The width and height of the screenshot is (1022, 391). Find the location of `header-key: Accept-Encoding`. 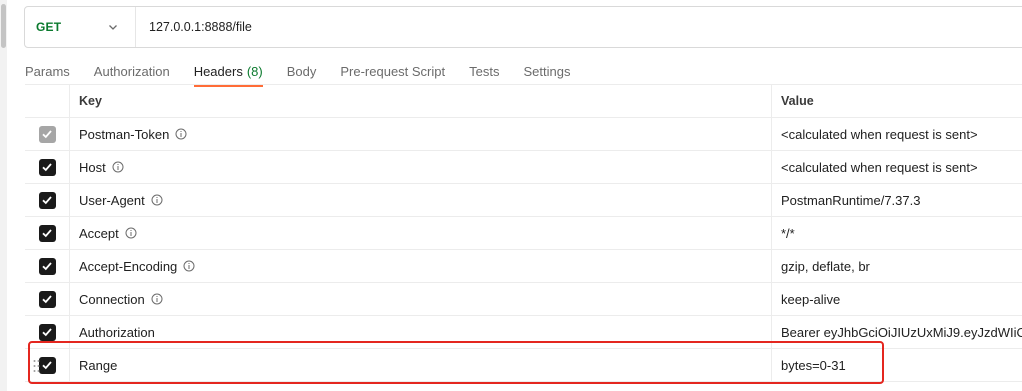

header-key: Accept-Encoding is located at coordinates (128, 266).